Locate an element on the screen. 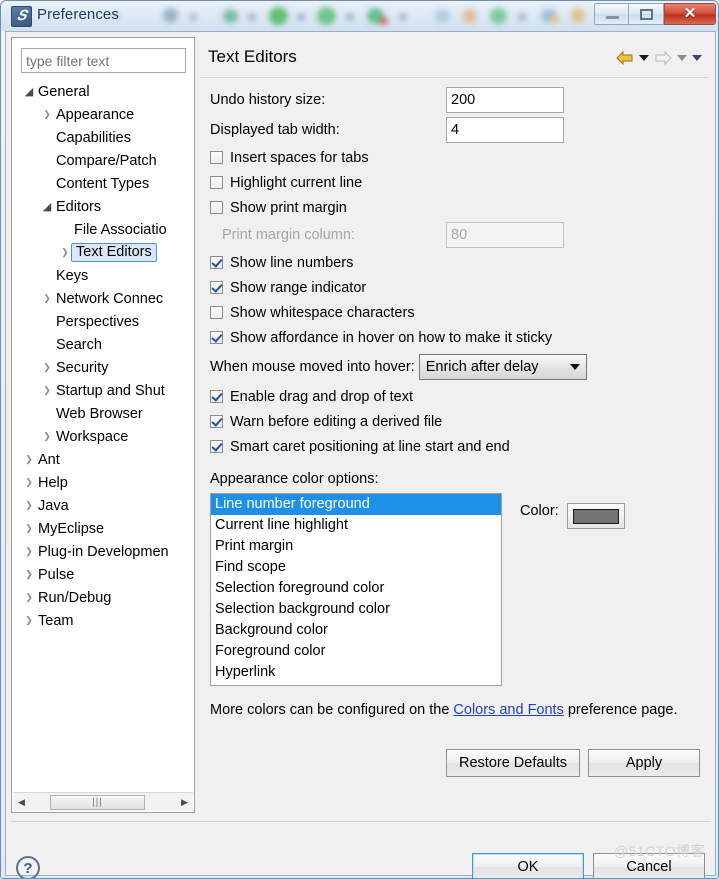  checkbox-row: Warn before editing a derived file is located at coordinates (456, 421).